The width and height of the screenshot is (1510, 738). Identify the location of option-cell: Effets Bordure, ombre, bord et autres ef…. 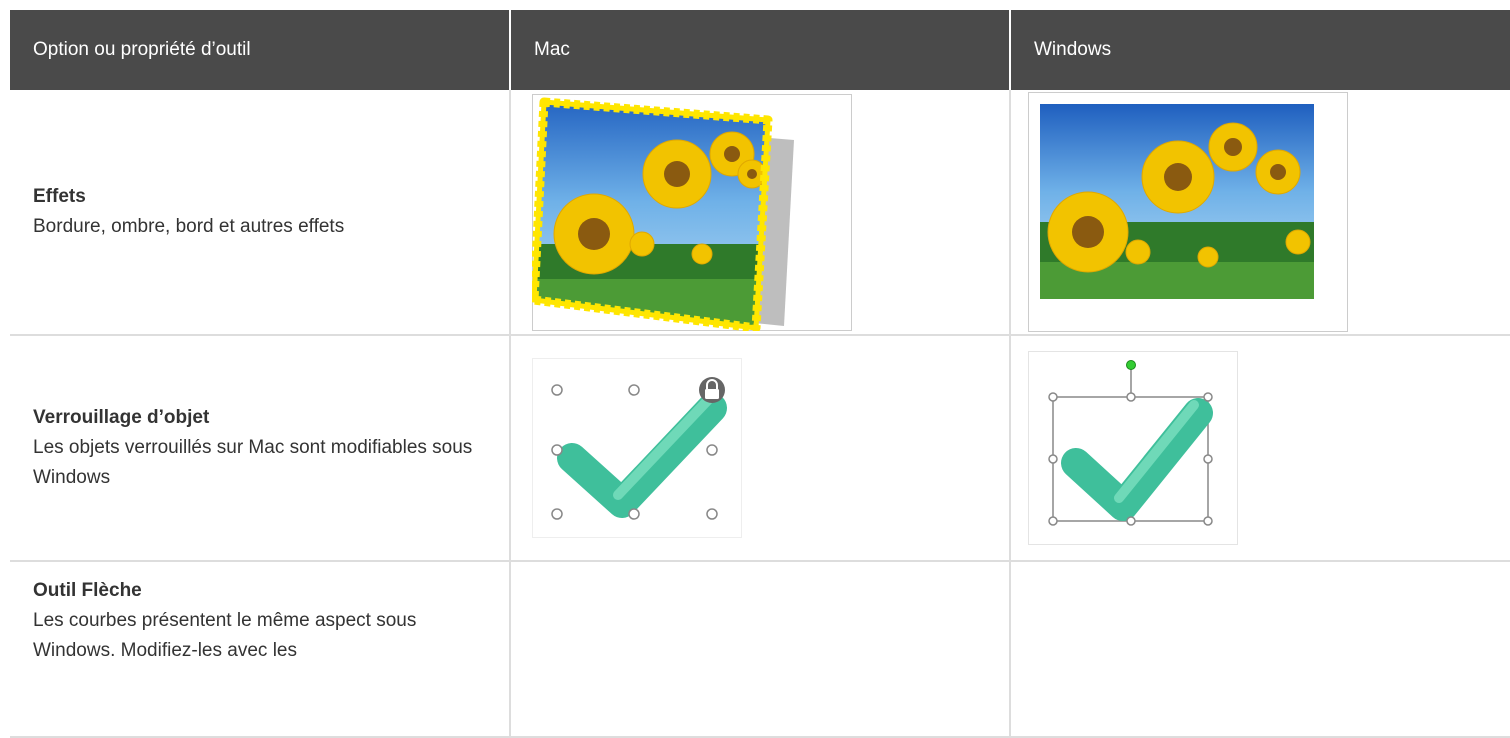
(260, 213).